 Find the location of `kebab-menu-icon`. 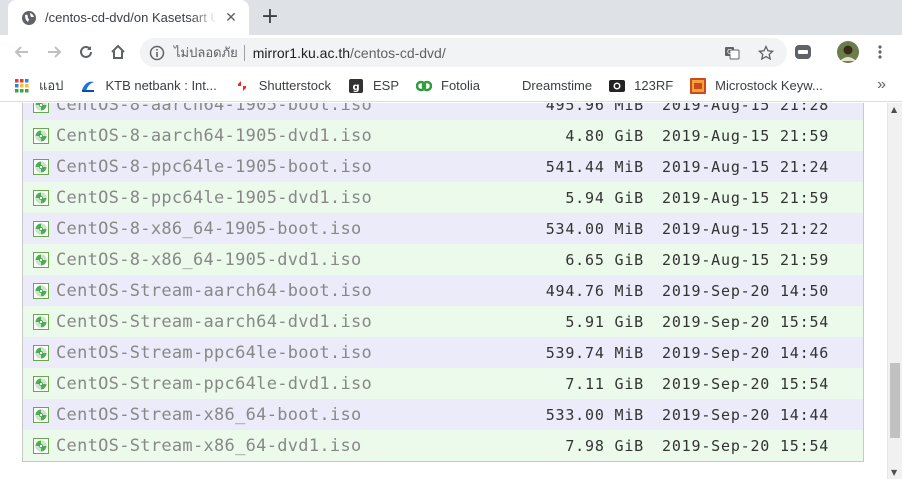

kebab-menu-icon is located at coordinates (880, 52).